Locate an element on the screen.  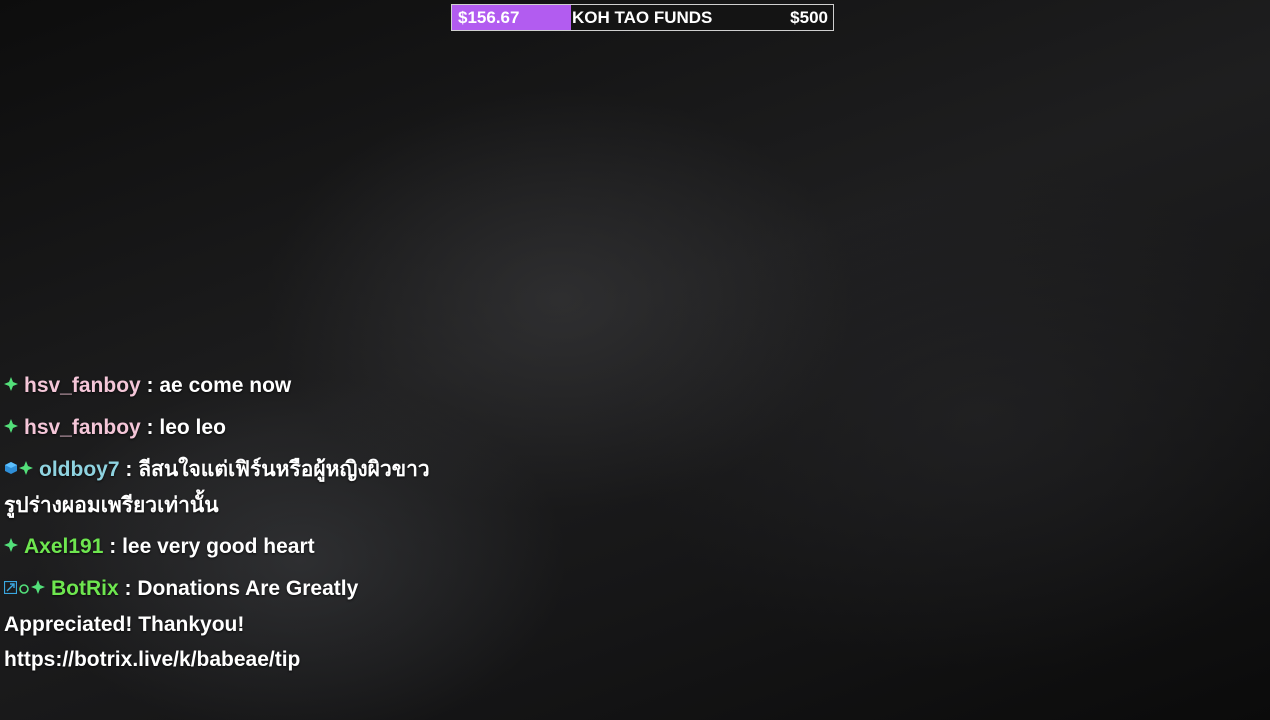
donation-goal-title: KOH TAO FUNDS is located at coordinates (642, 17).